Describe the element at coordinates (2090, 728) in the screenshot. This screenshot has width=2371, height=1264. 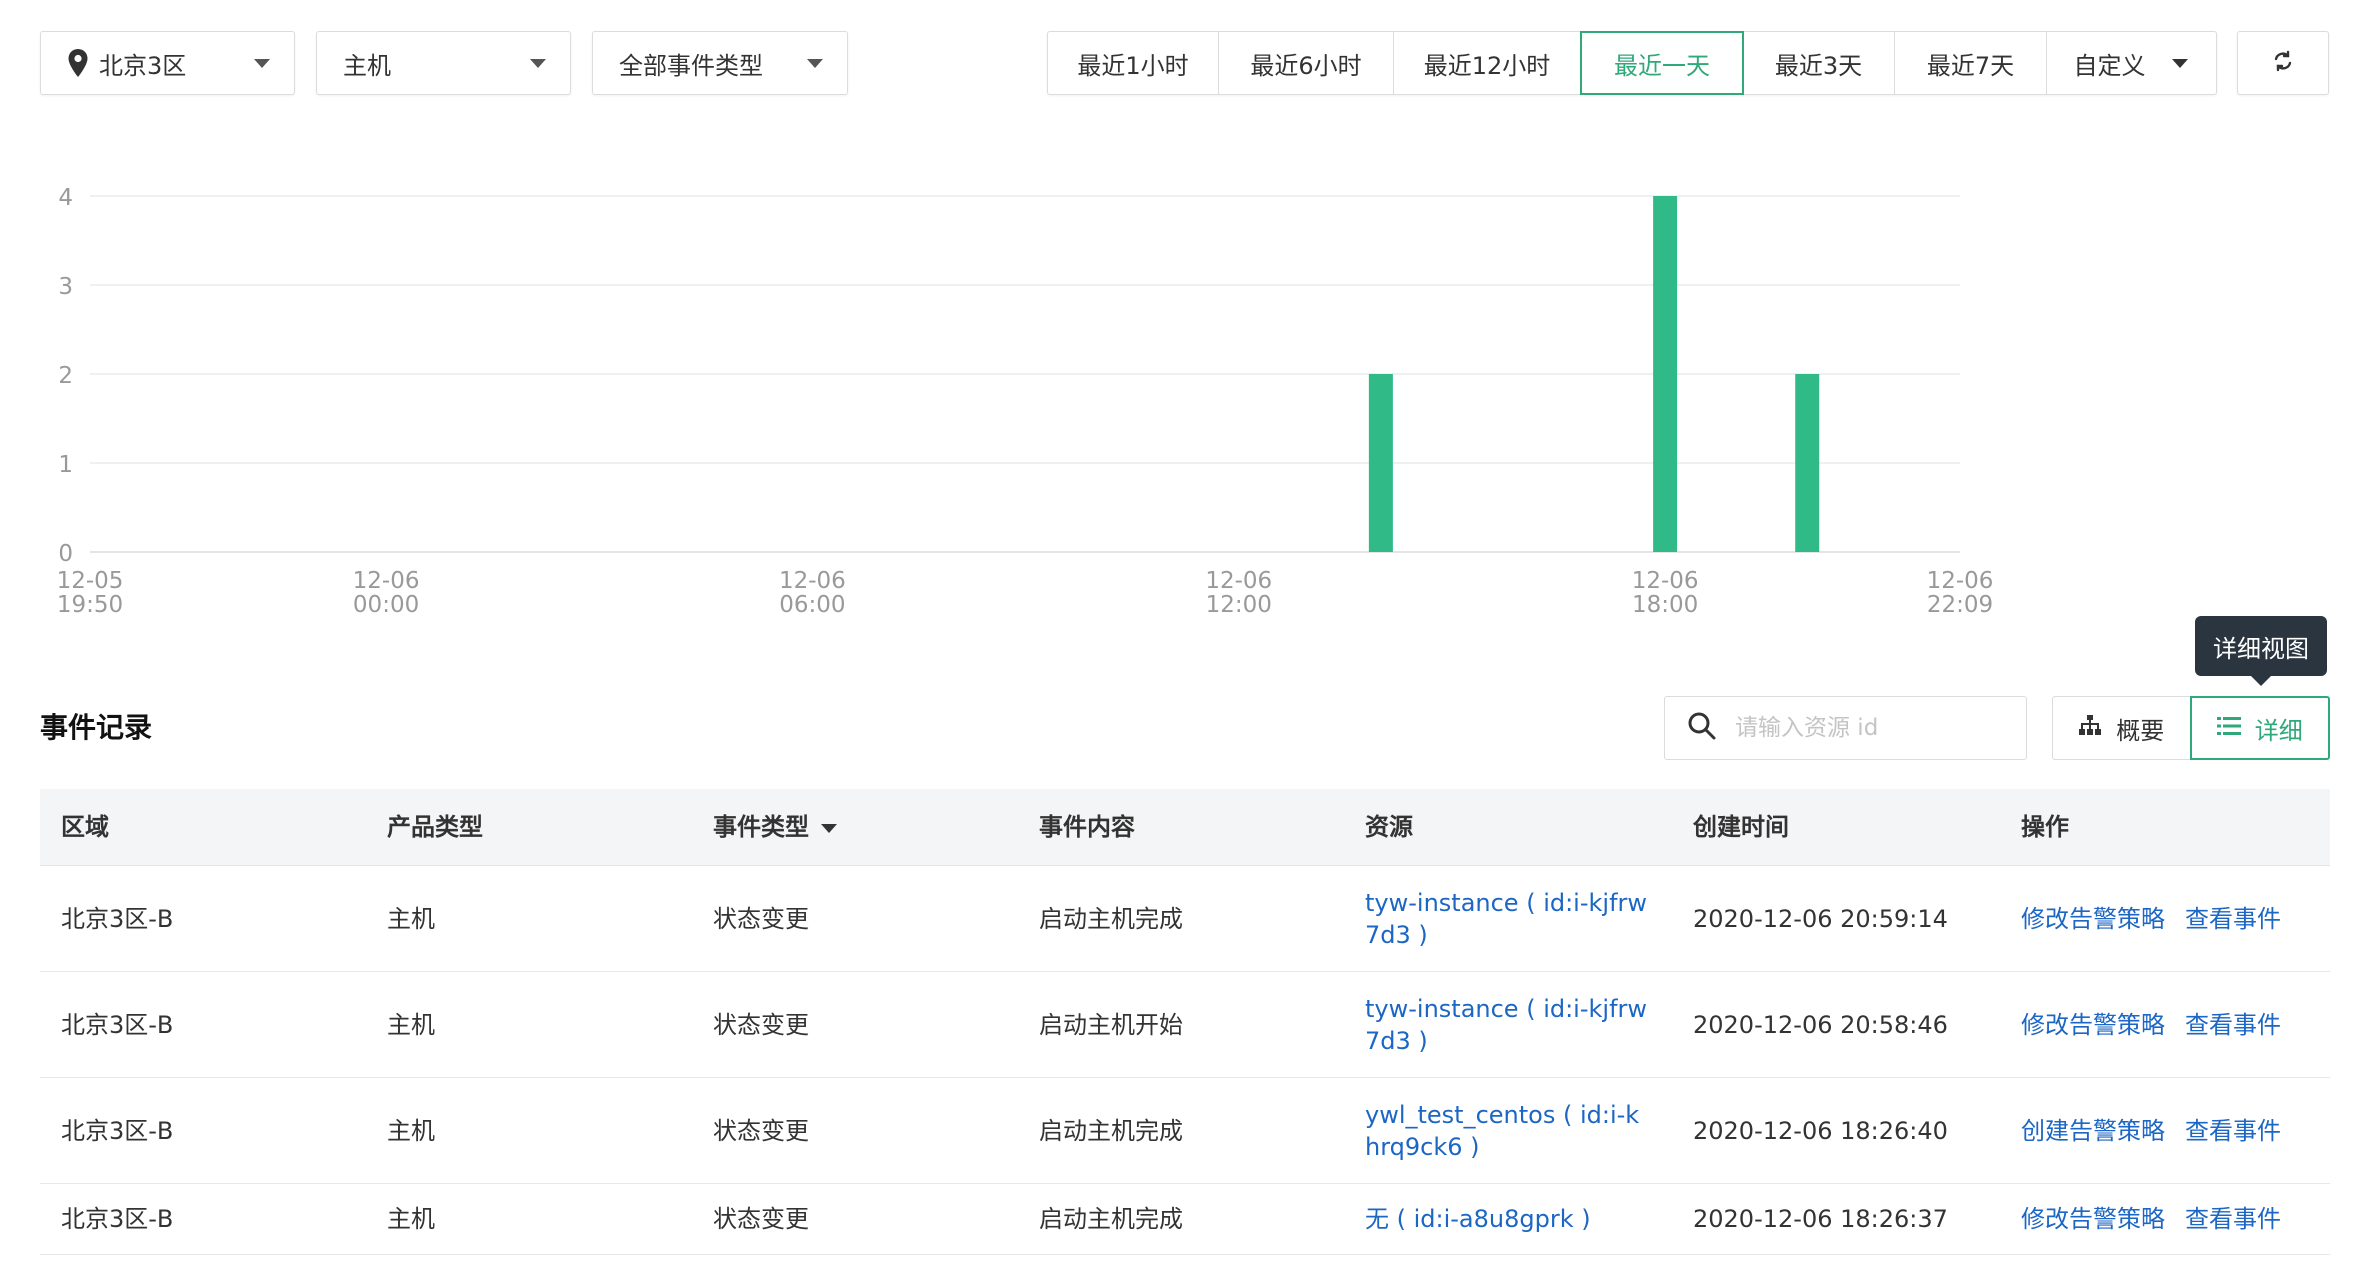
I see `hierarchy-icon` at that location.